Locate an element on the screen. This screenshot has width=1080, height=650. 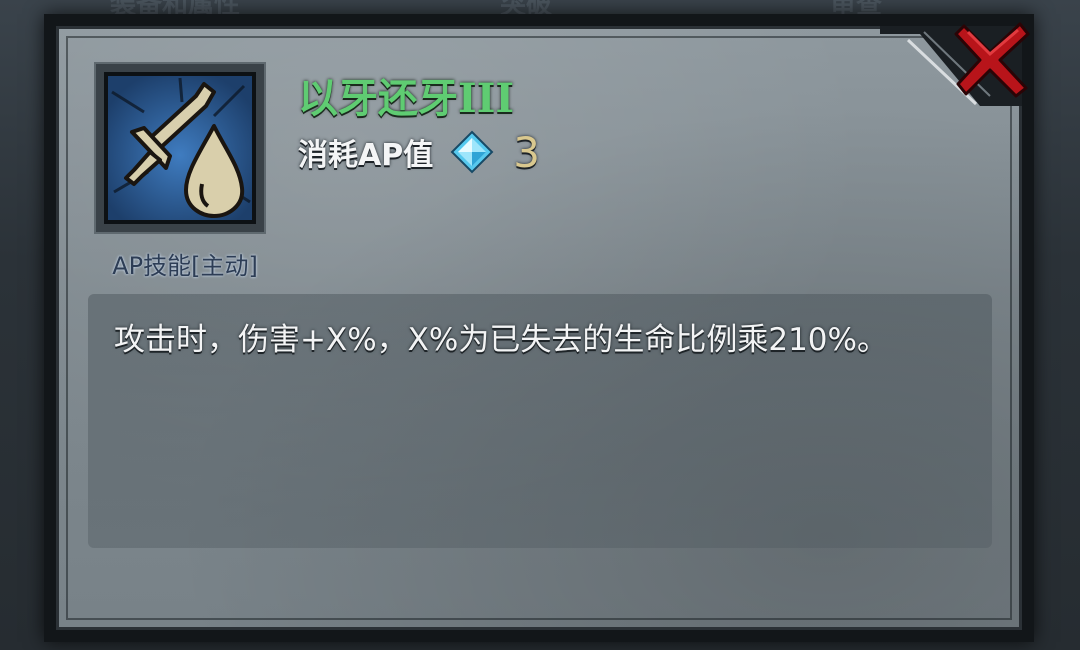
ap-crystal-icon is located at coordinates (472, 152).